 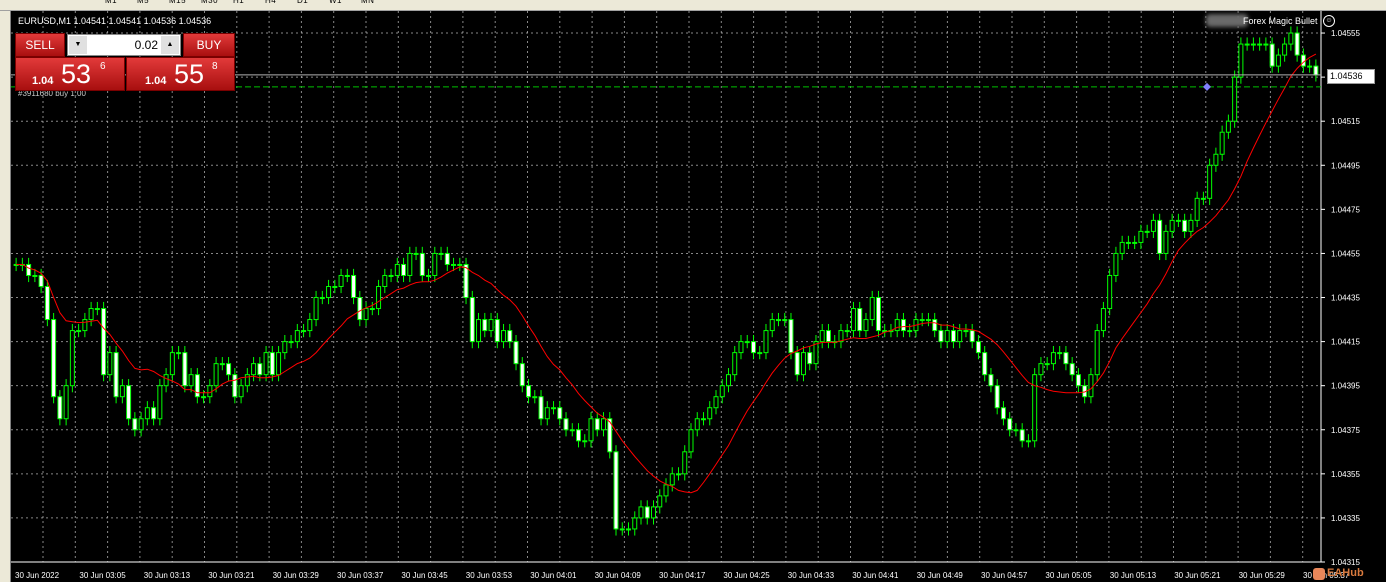 What do you see at coordinates (489, 575) in the screenshot?
I see `time-axis-label: 30 Jun 03:53` at bounding box center [489, 575].